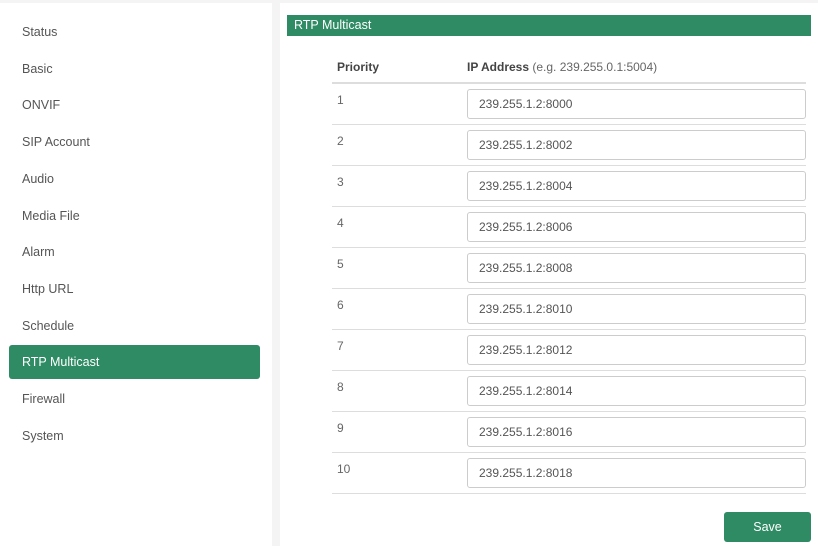  I want to click on ip-address-input: 239.255.1.2:8014, so click(636, 391).